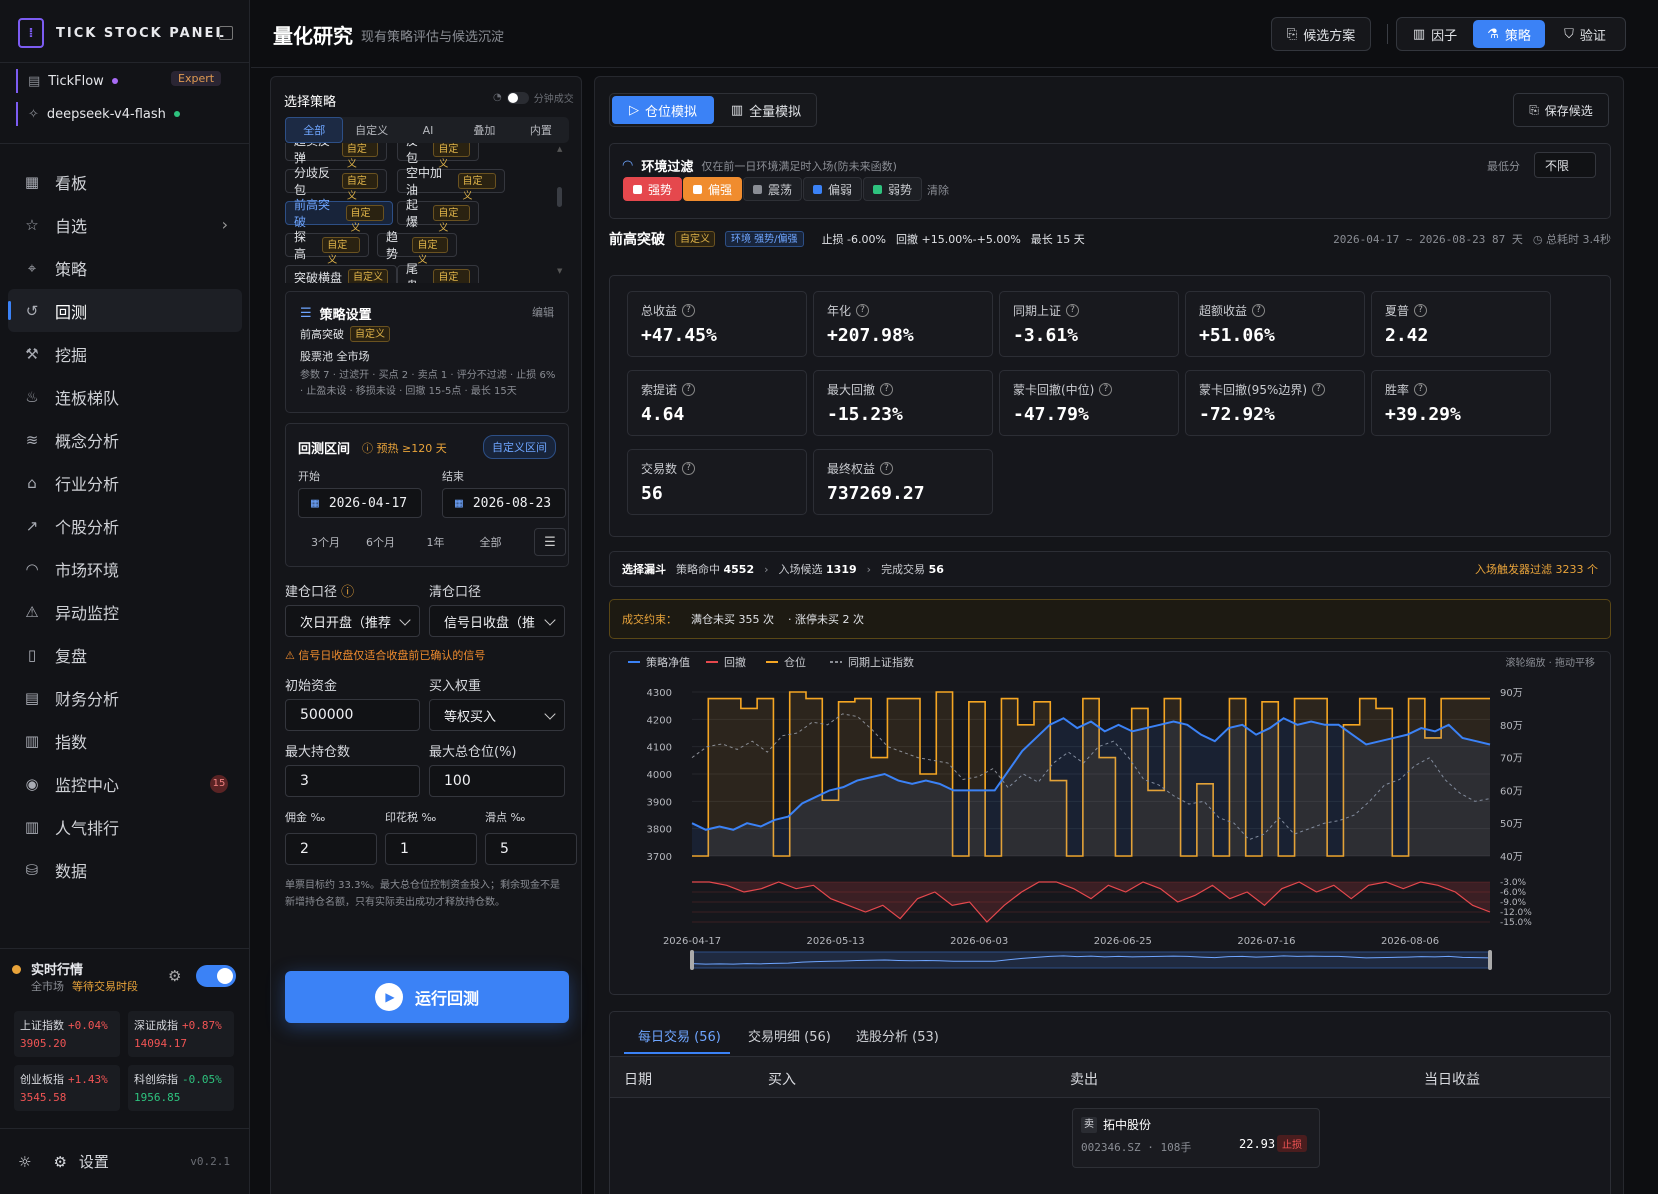 The image size is (1658, 1194). Describe the element at coordinates (336, 156) in the screenshot. I see `strategy-chip: 超卖反弹自定义` at that location.